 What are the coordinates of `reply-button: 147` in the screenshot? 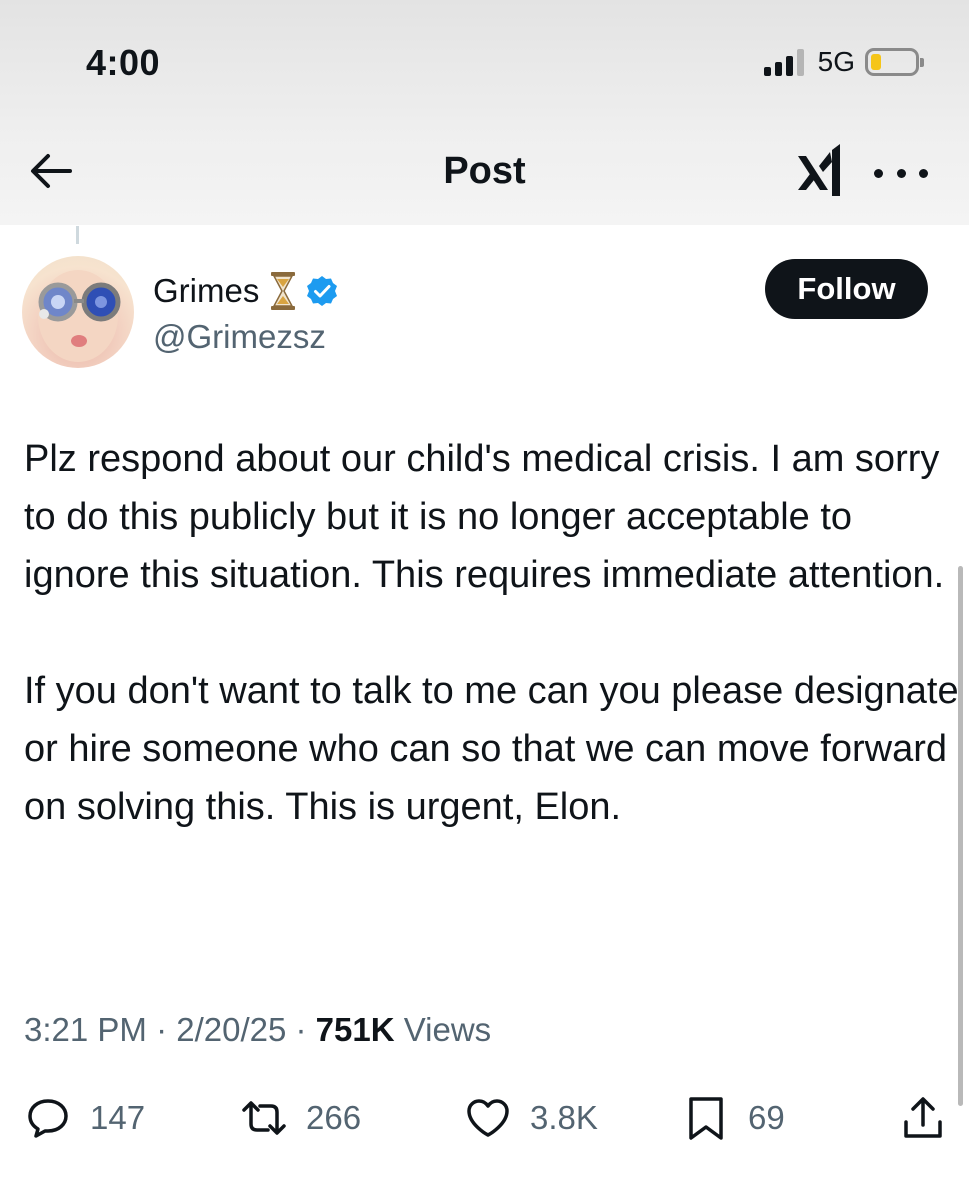 It's located at (84, 1118).